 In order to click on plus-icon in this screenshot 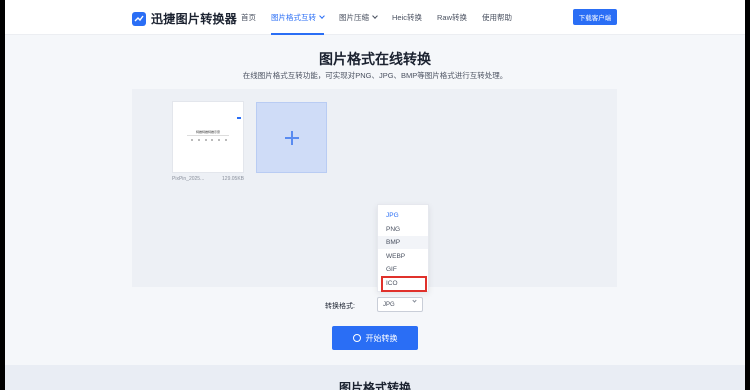, I will do `click(291, 137)`.